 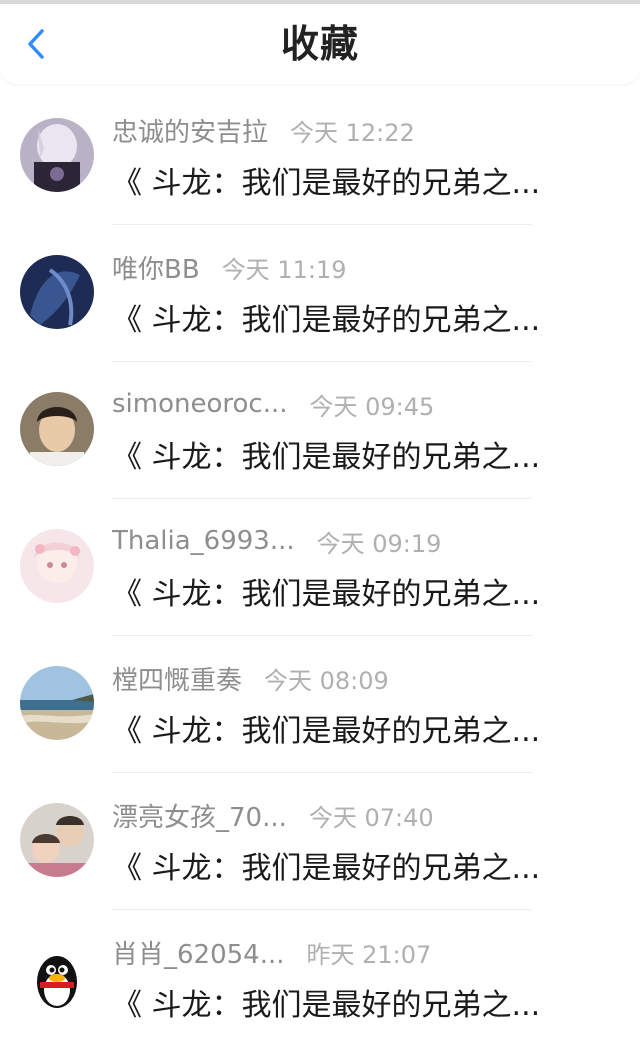 What do you see at coordinates (177, 680) in the screenshot?
I see `sender-name: 樘四慨重奏` at bounding box center [177, 680].